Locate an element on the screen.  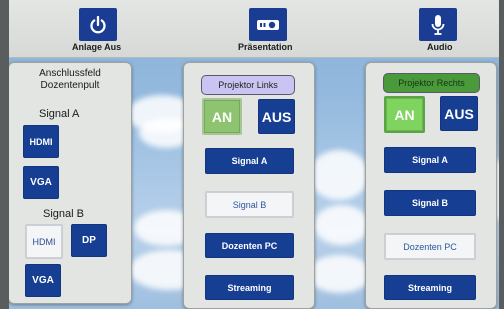
signal-b-hdmi-button: HDMI is located at coordinates (44, 241).